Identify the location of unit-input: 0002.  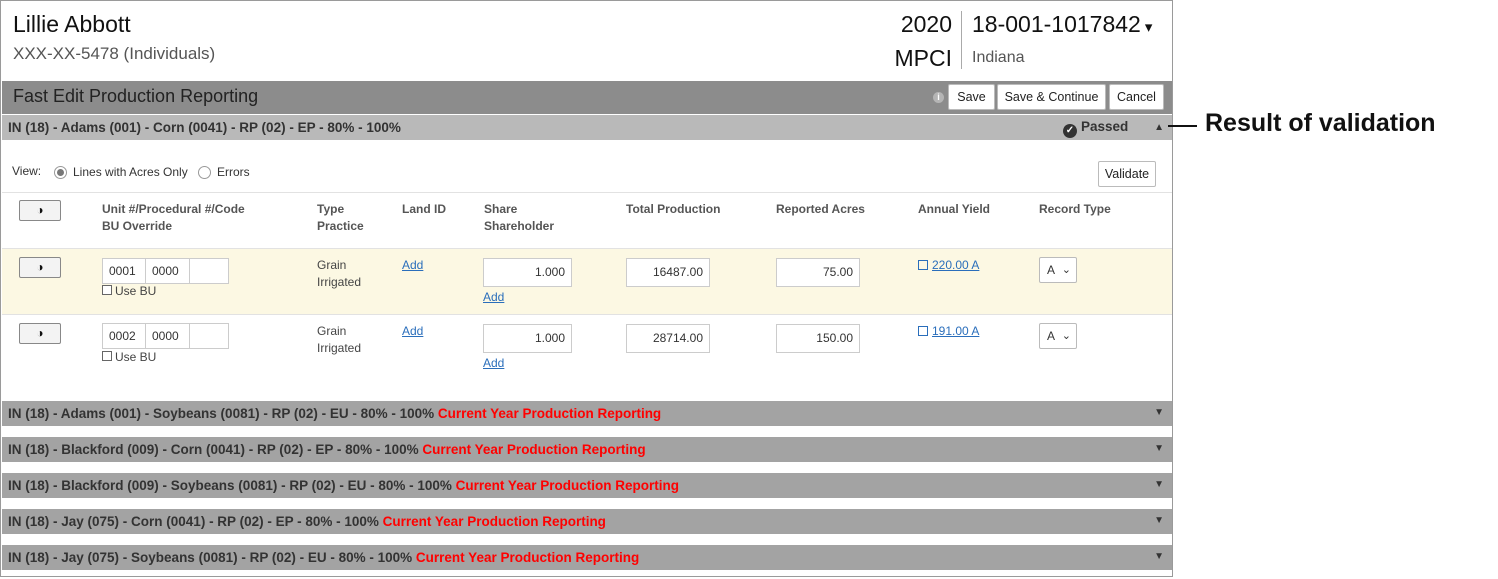
(124, 336).